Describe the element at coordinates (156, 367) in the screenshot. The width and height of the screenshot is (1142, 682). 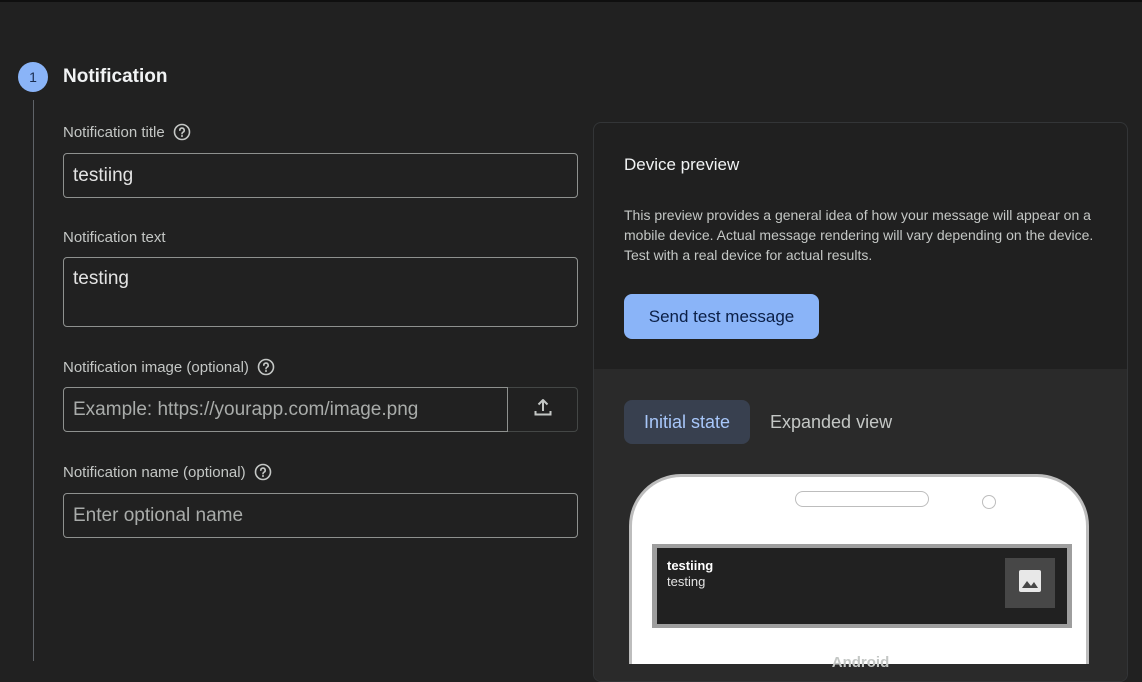
I see `notification-image-label-text: Notification image (optional)` at that location.